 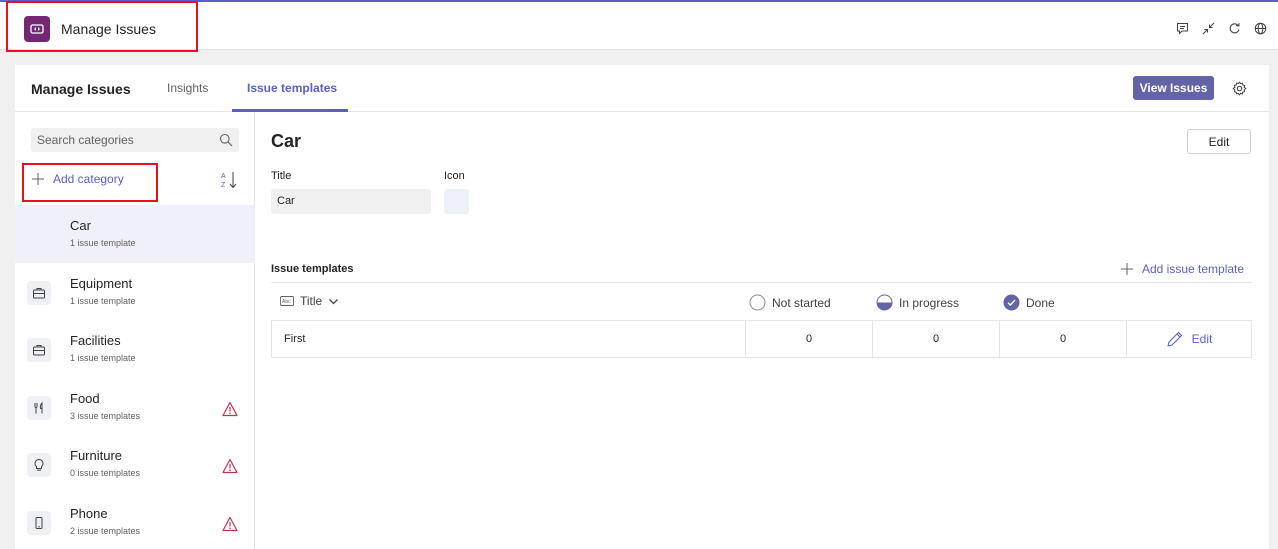 I want to click on add-category-label: Add category, so click(x=88, y=179).